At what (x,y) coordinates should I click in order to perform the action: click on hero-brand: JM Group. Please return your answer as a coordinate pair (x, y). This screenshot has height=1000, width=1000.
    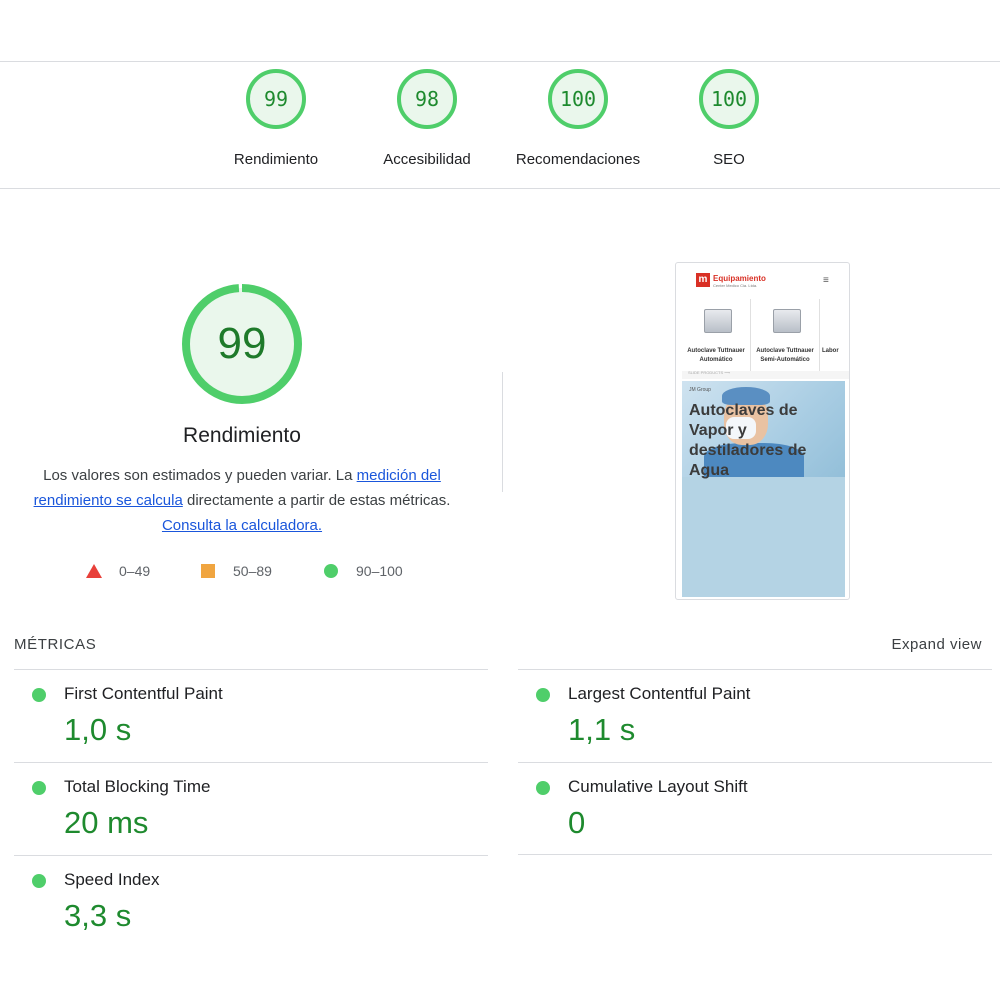
    Looking at the image, I should click on (700, 390).